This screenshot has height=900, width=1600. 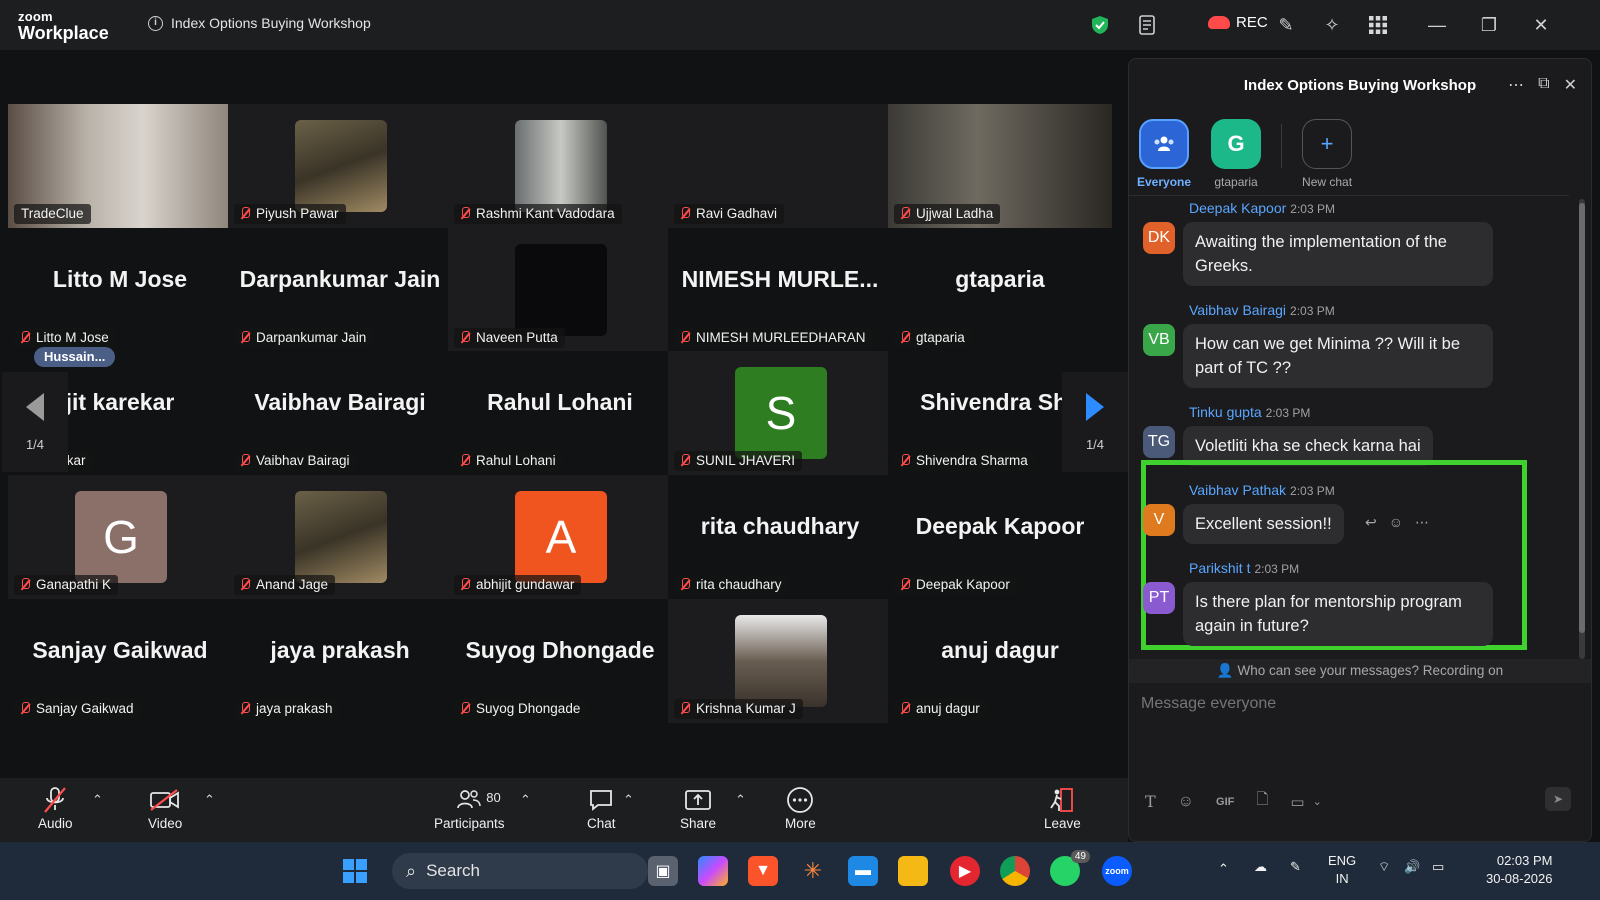 I want to click on participants-button: 80 Participants, so click(x=469, y=807).